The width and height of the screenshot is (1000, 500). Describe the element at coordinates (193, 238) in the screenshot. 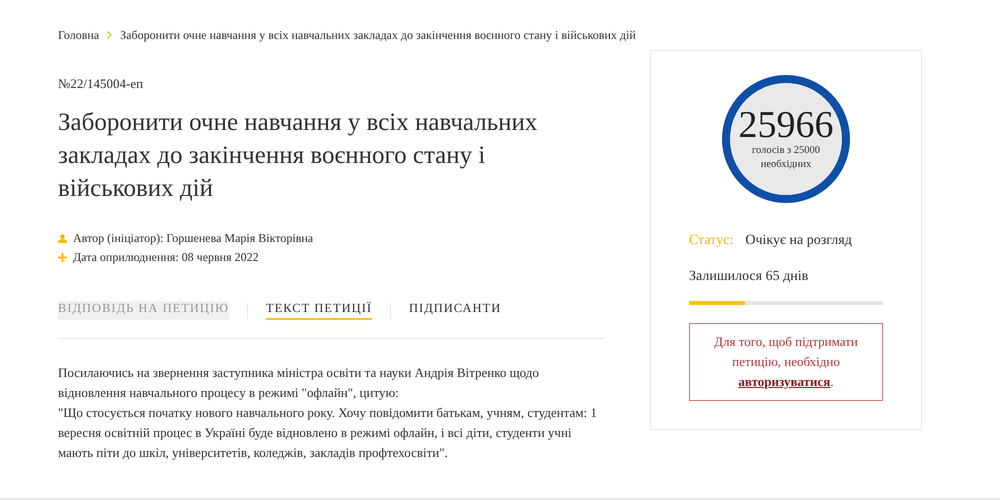

I see `author-text: Автор (ініціатор): Горшенева Марія Вікторівна` at that location.